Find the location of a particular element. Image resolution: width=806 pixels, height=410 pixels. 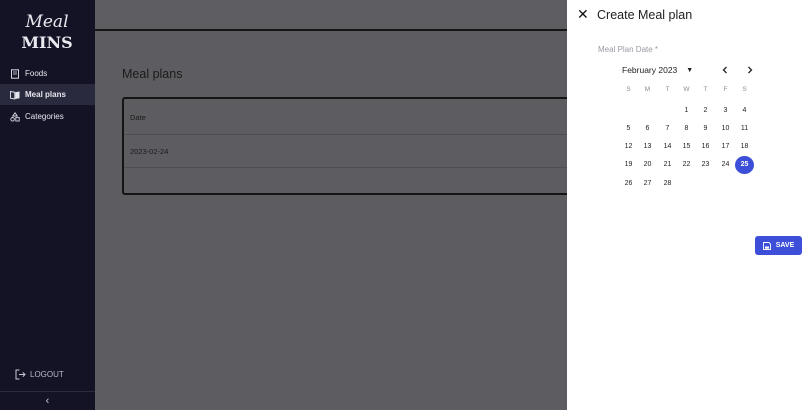

calendar-day: 26 is located at coordinates (628, 183).